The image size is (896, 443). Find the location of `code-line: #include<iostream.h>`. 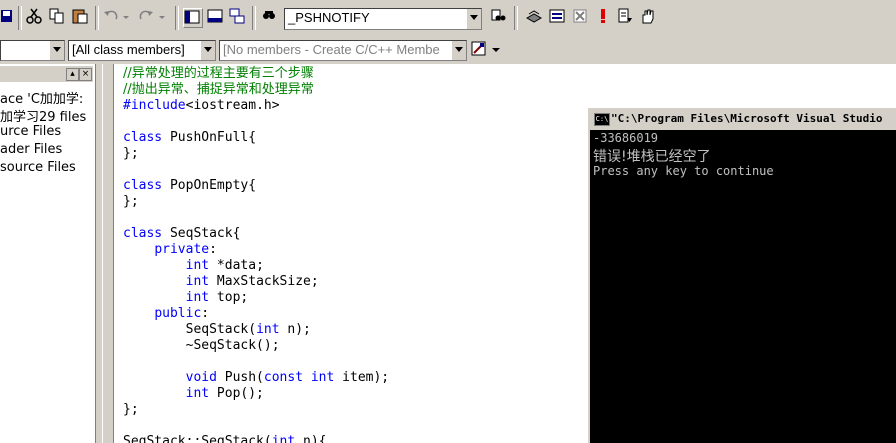

code-line: #include<iostream.h> is located at coordinates (201, 105).